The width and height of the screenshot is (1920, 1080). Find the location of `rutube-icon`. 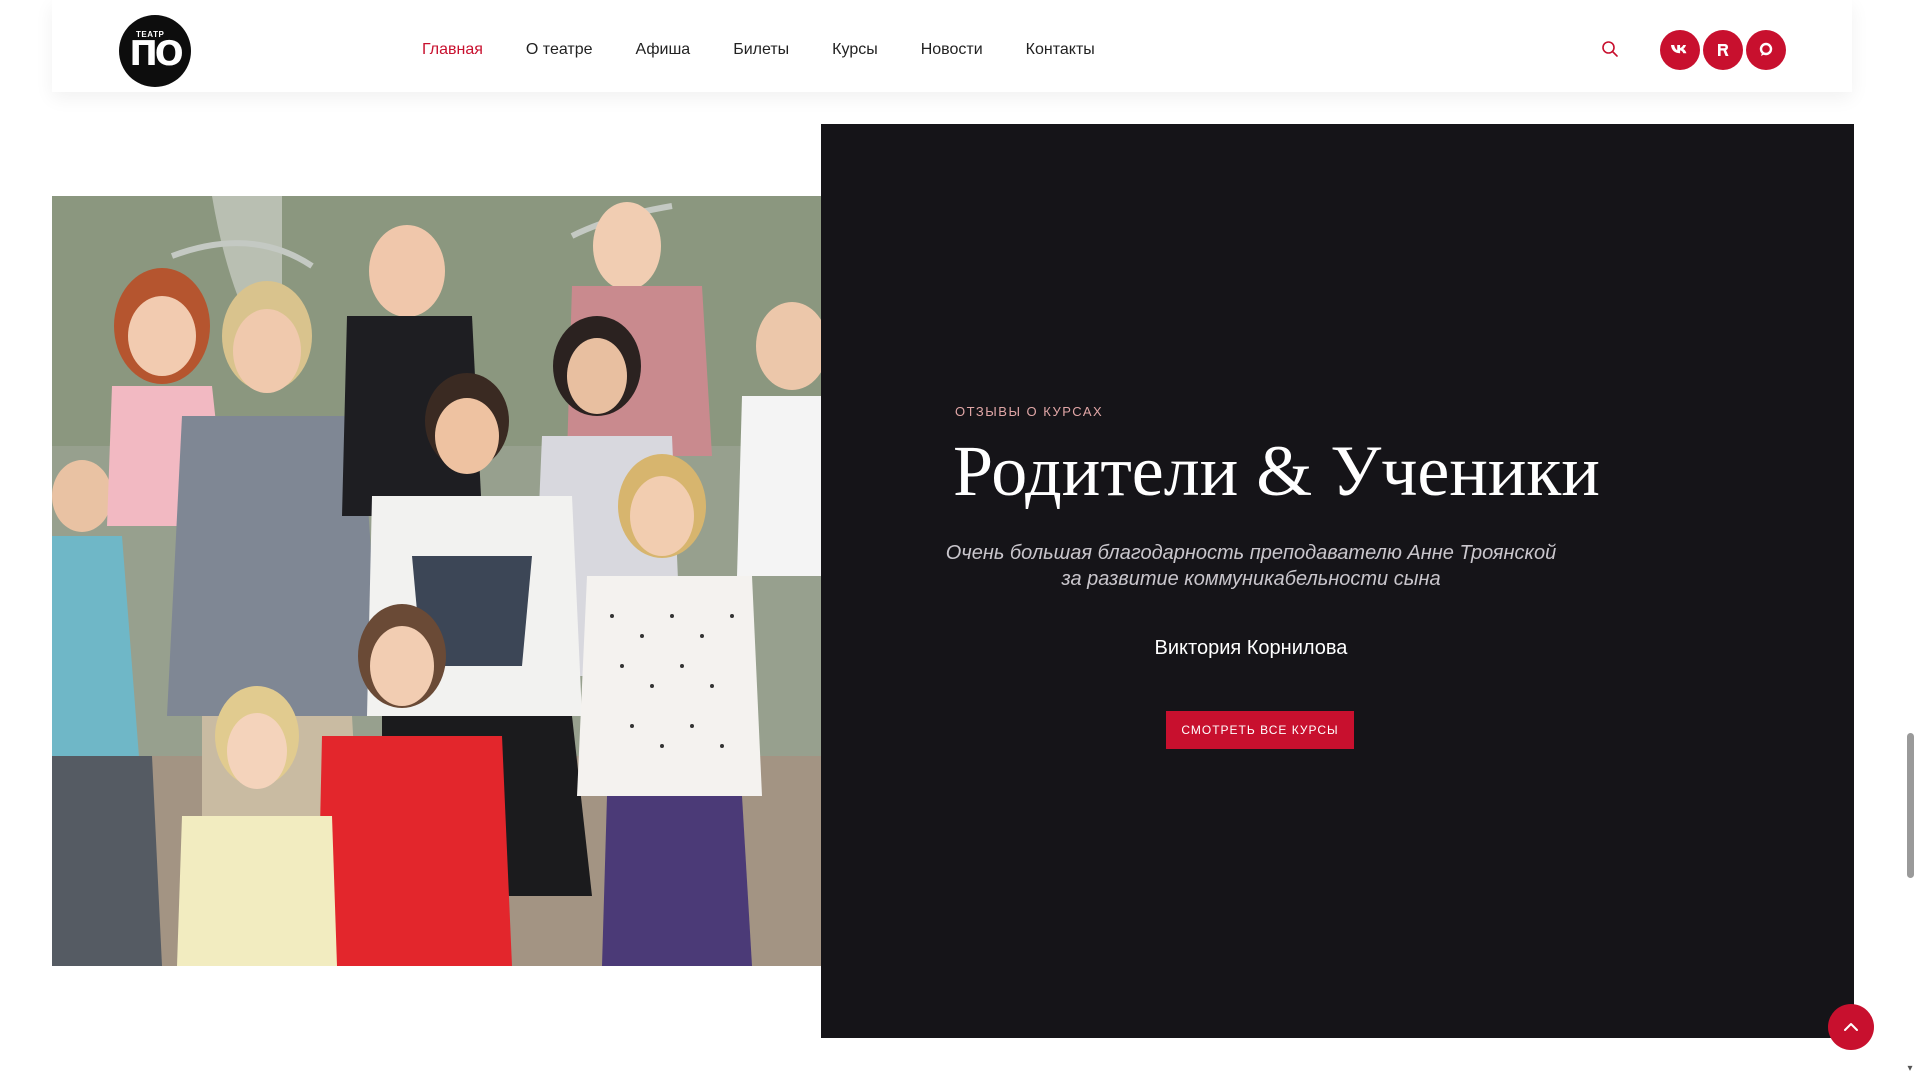

rutube-icon is located at coordinates (1723, 50).